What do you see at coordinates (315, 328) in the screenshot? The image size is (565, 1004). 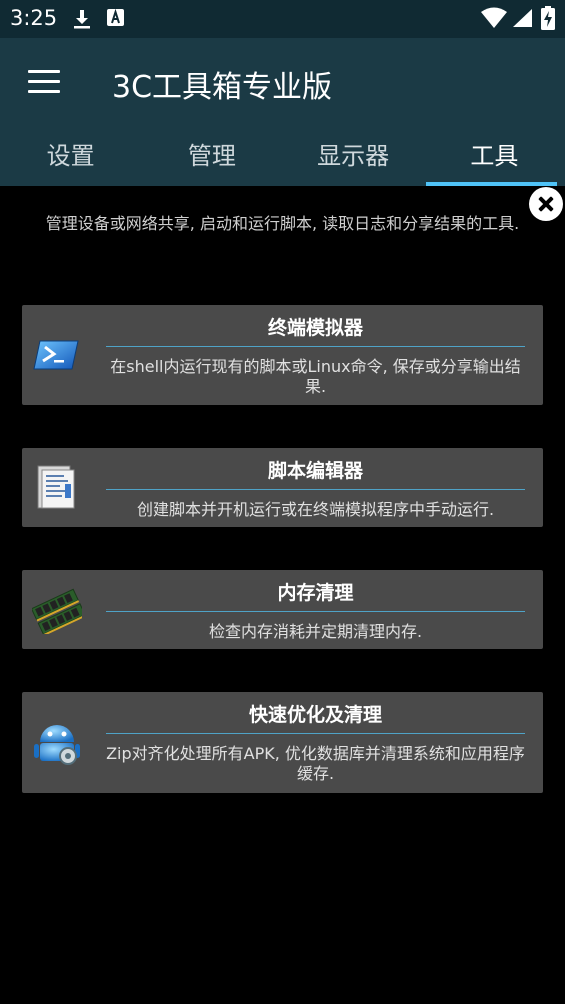 I see `tool-title: 终端模拟器` at bounding box center [315, 328].